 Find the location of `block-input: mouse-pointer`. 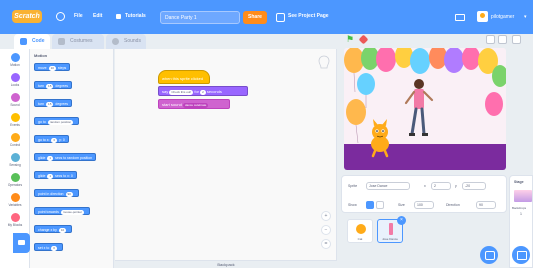

block-input: mouse-pointer is located at coordinates (72, 212).